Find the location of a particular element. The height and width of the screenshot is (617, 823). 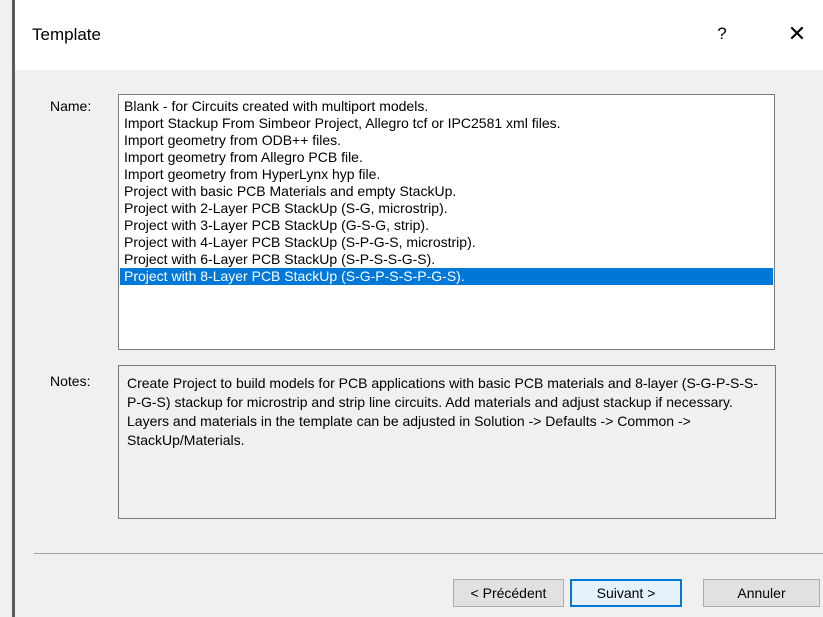

name-label: Name: is located at coordinates (71, 106).